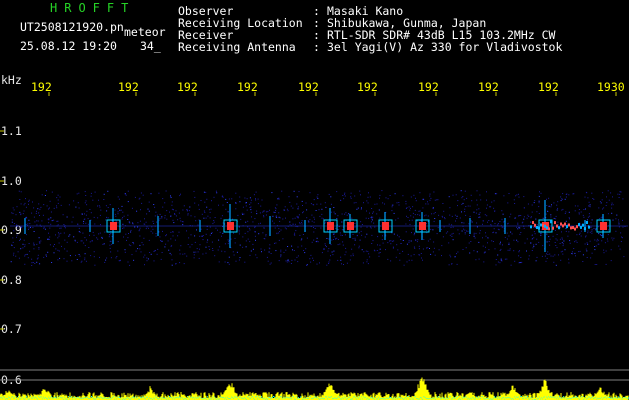 The height and width of the screenshot is (400, 629). What do you see at coordinates (422, 226) in the screenshot?
I see `echo-core` at bounding box center [422, 226].